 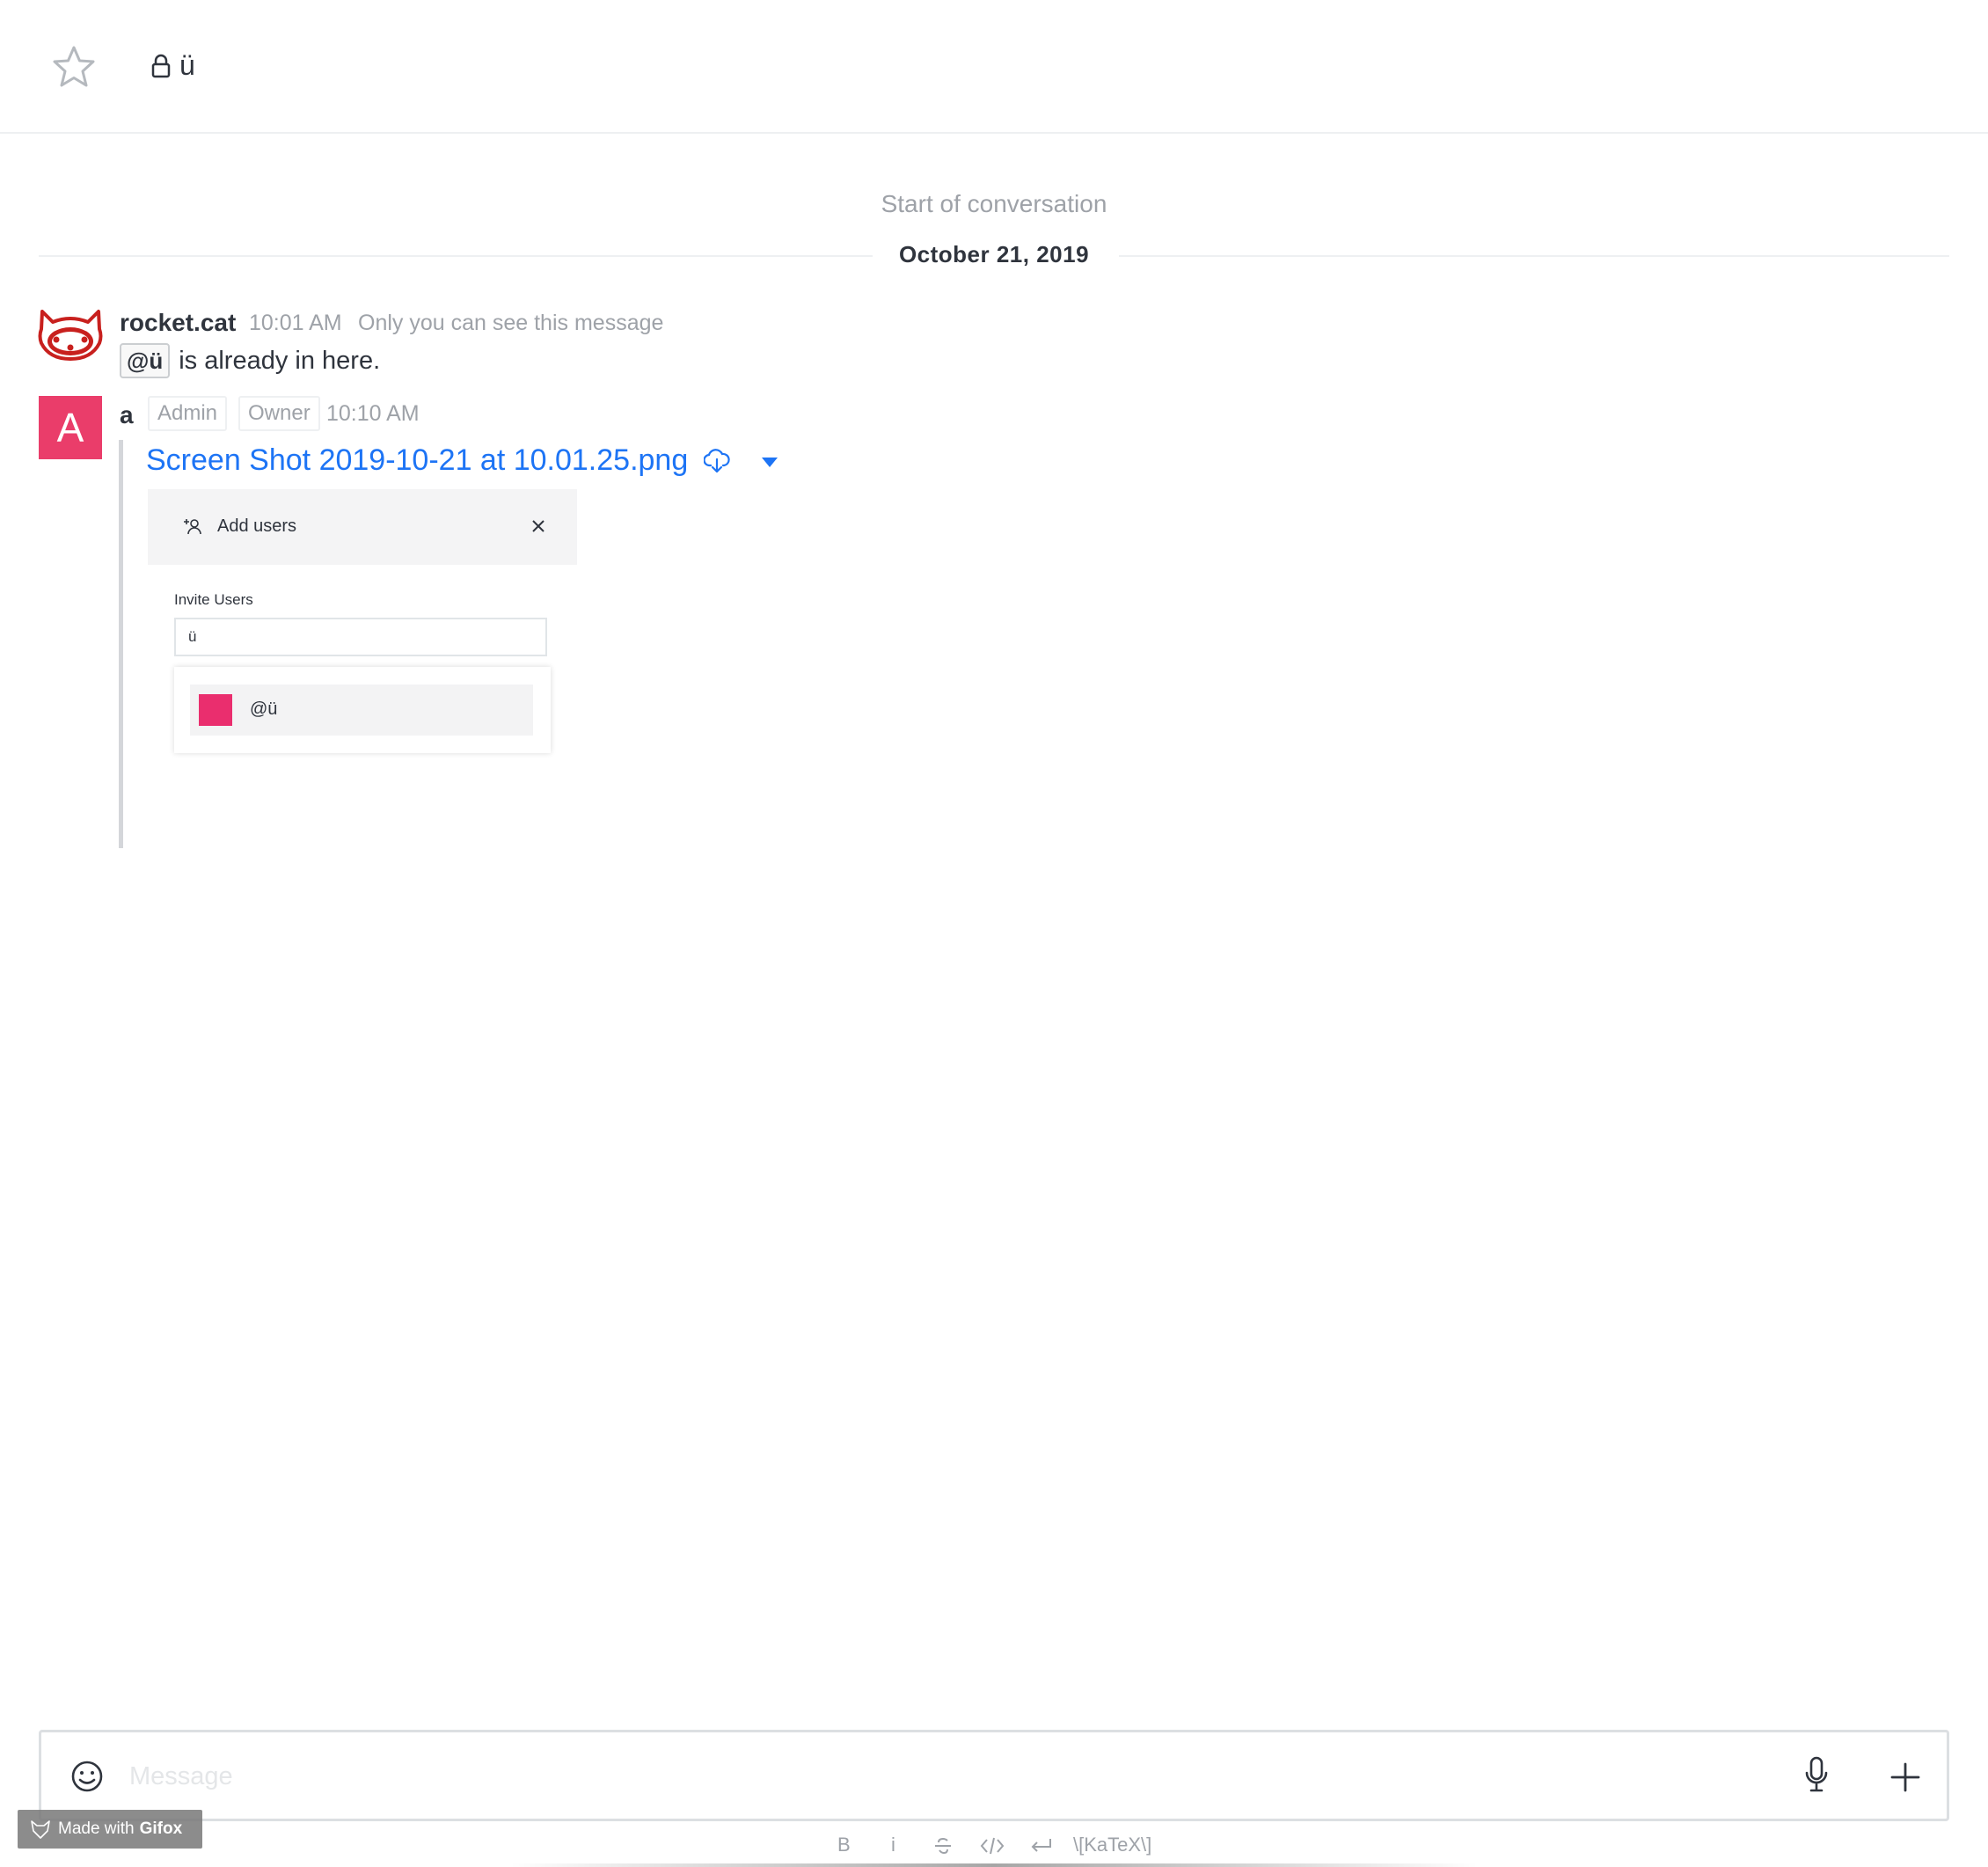 I want to click on preview-suggestion-popup: @ü, so click(x=362, y=710).